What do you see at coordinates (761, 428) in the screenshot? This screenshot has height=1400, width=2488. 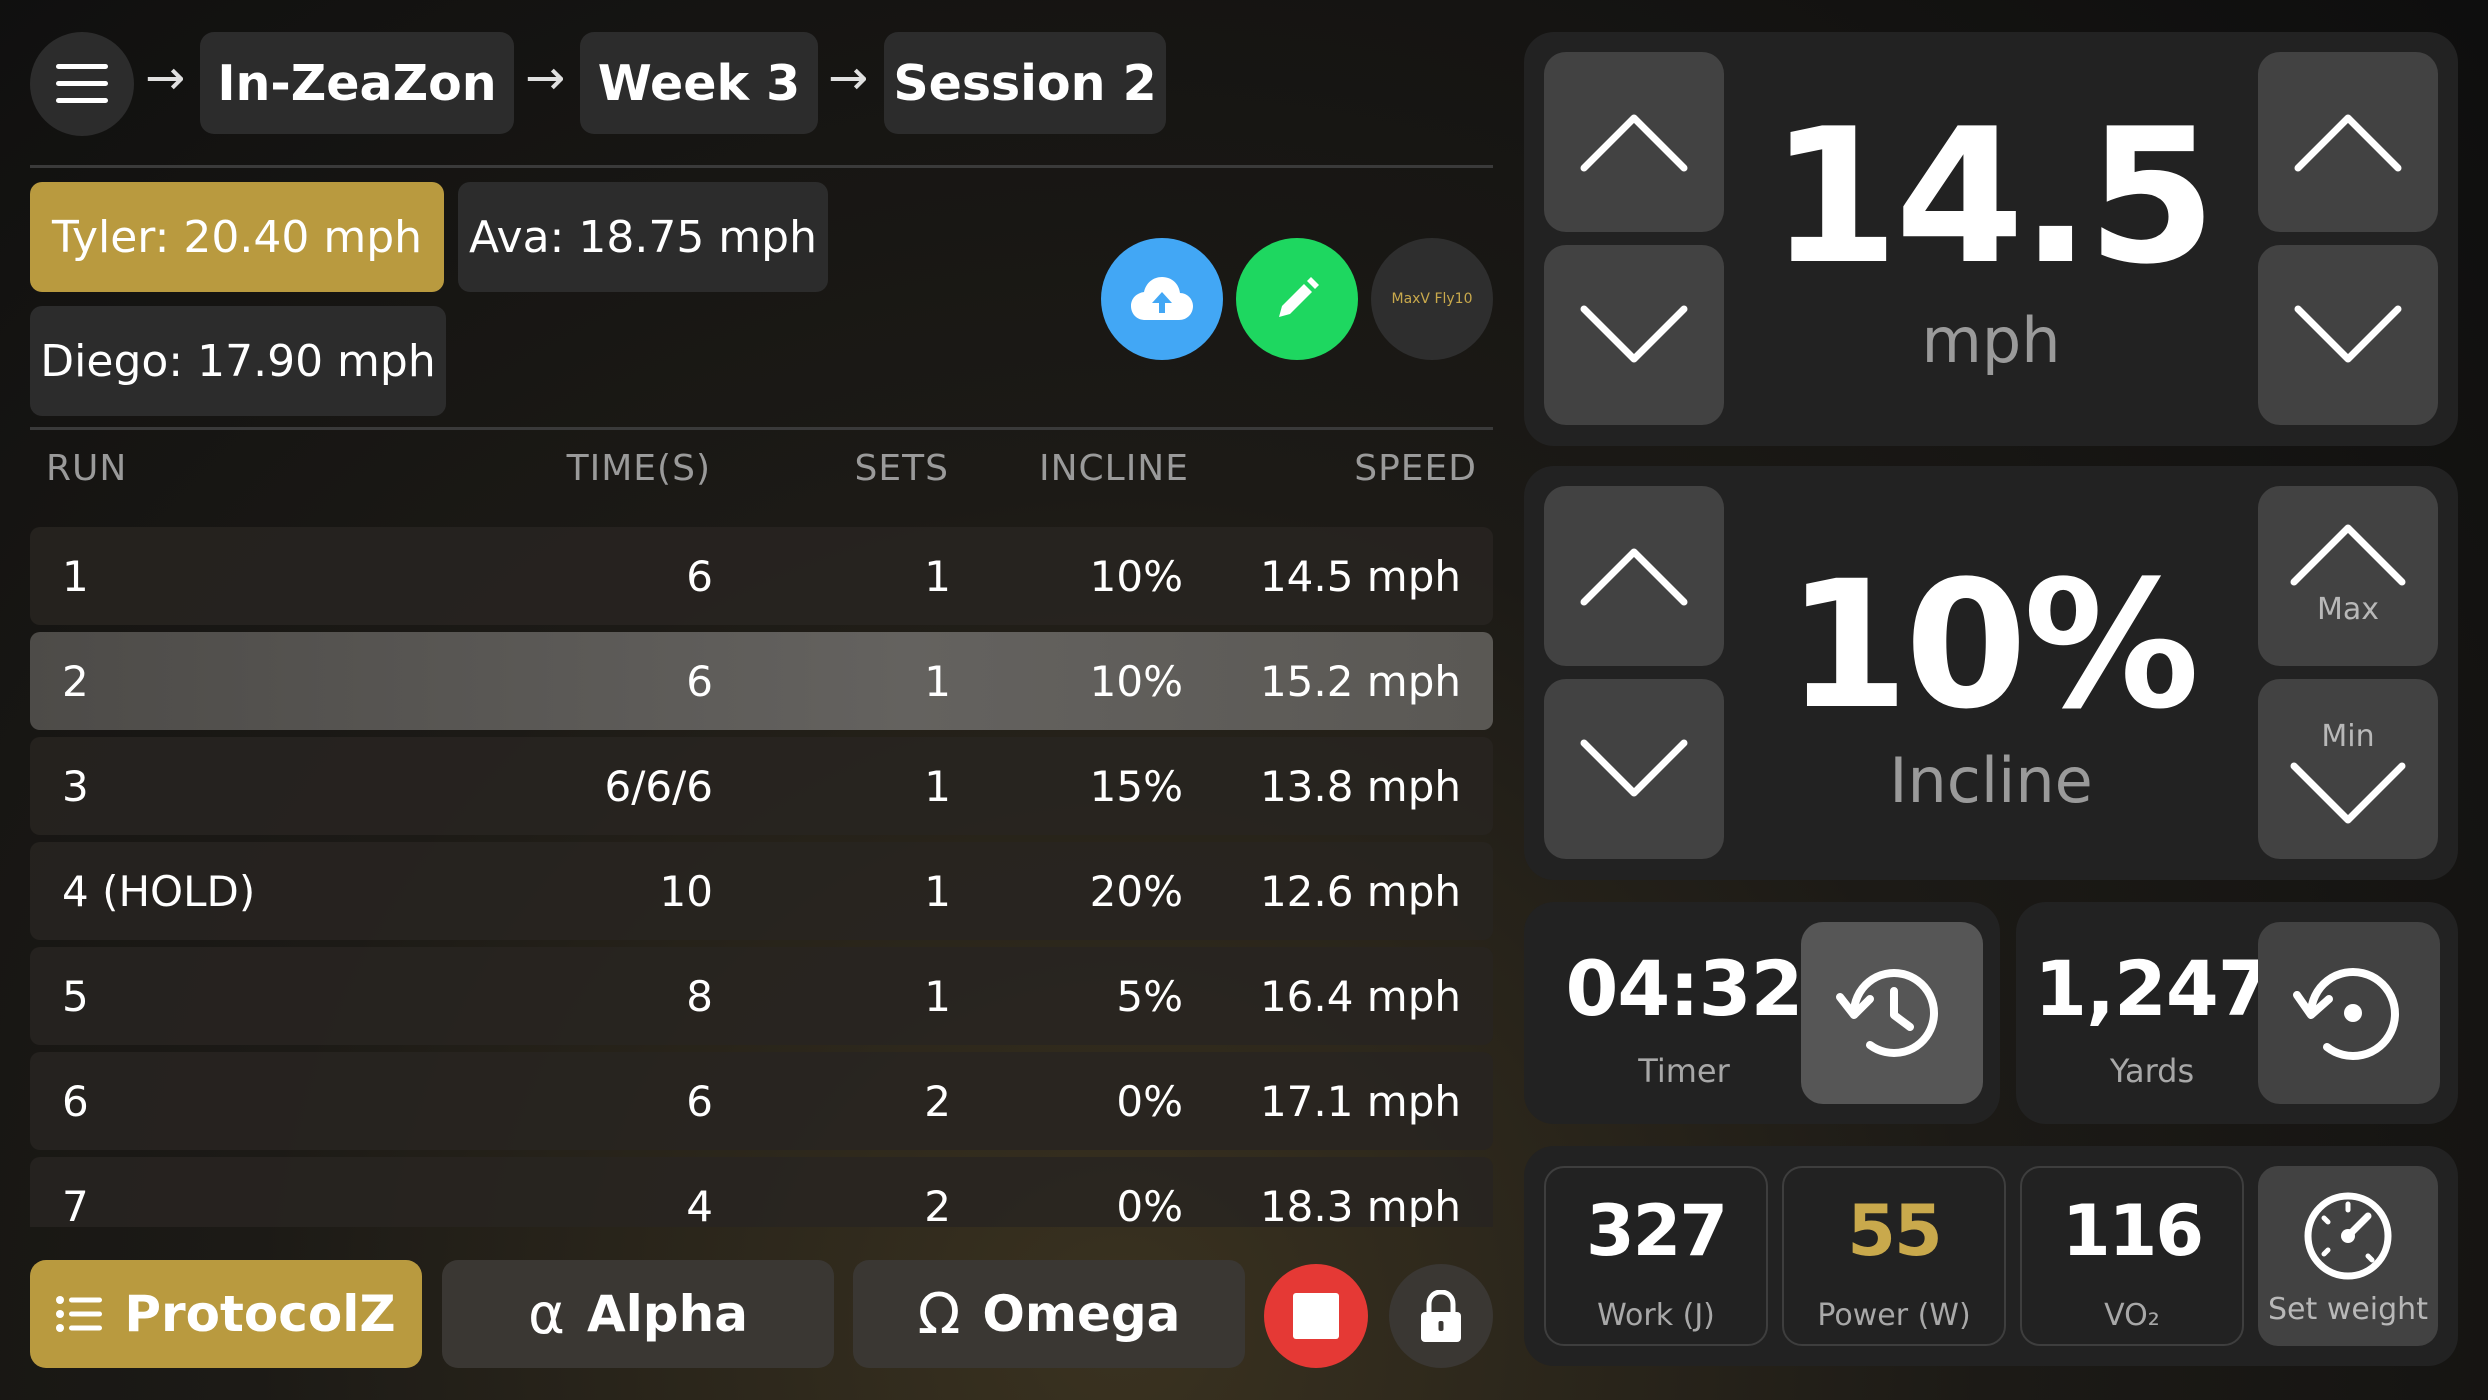 I see `divider` at bounding box center [761, 428].